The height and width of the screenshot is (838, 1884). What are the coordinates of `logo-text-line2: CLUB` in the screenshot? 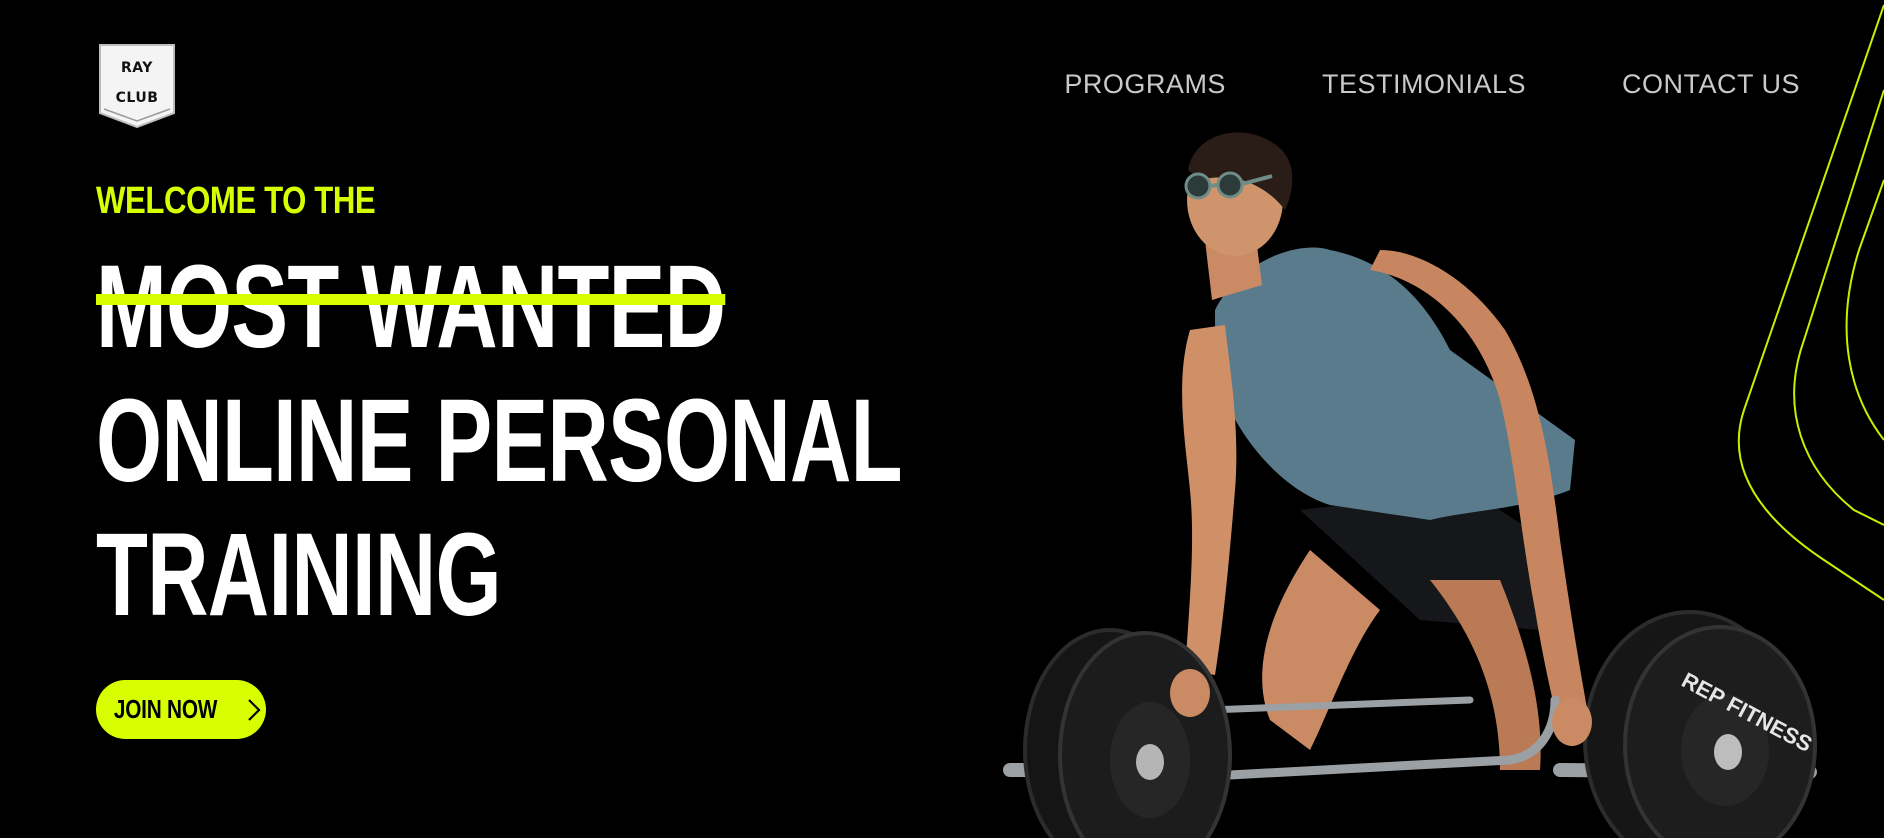 It's located at (137, 98).